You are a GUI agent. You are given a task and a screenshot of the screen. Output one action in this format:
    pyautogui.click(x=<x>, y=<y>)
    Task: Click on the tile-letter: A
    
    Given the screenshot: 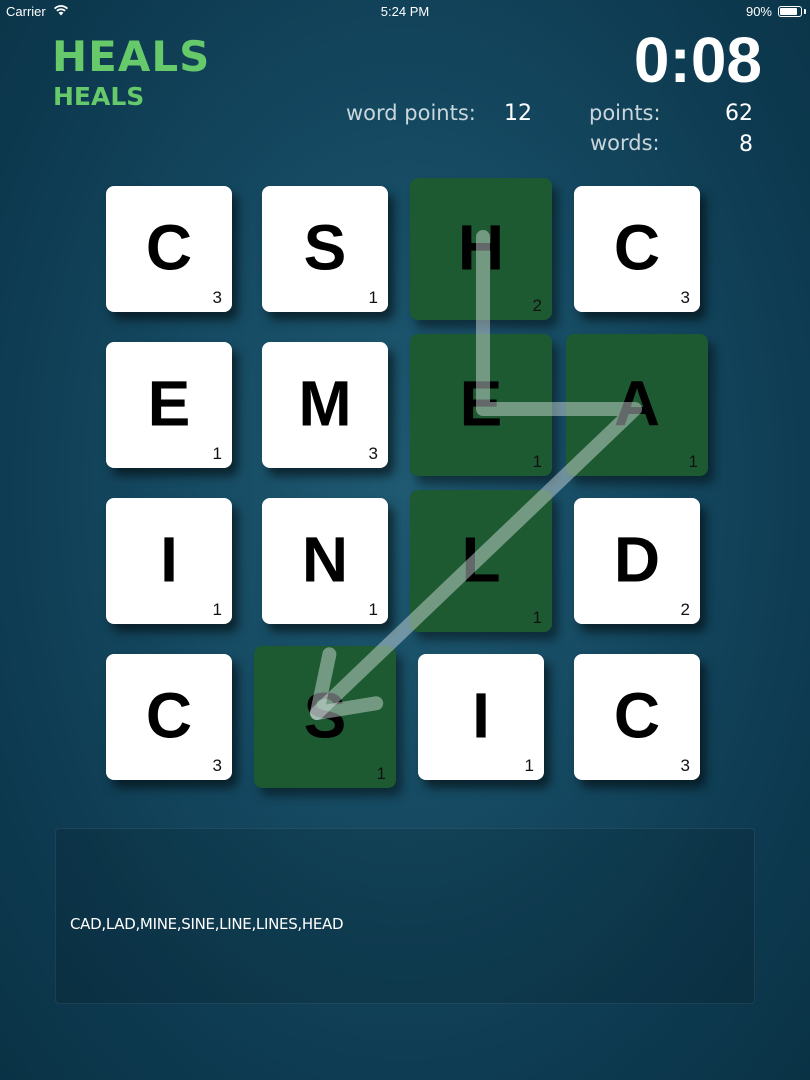 What is the action you would take?
    pyautogui.click(x=637, y=403)
    